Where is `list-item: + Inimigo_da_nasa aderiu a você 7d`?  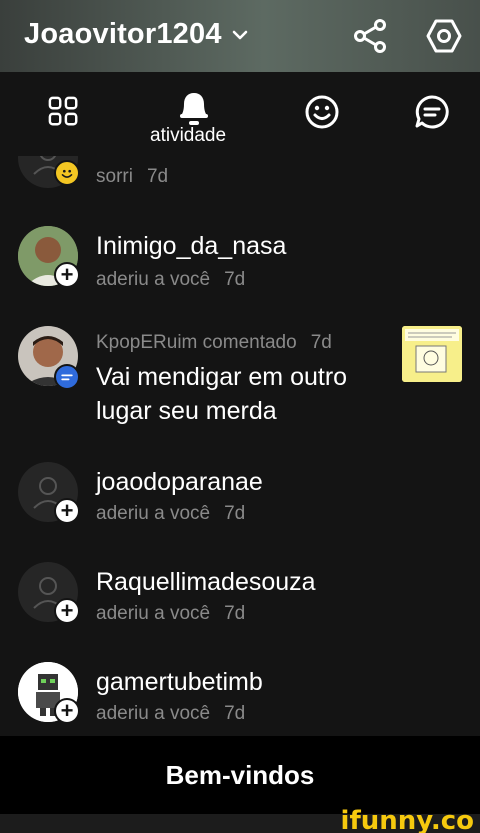 list-item: + Inimigo_da_nasa aderiu a você 7d is located at coordinates (240, 261).